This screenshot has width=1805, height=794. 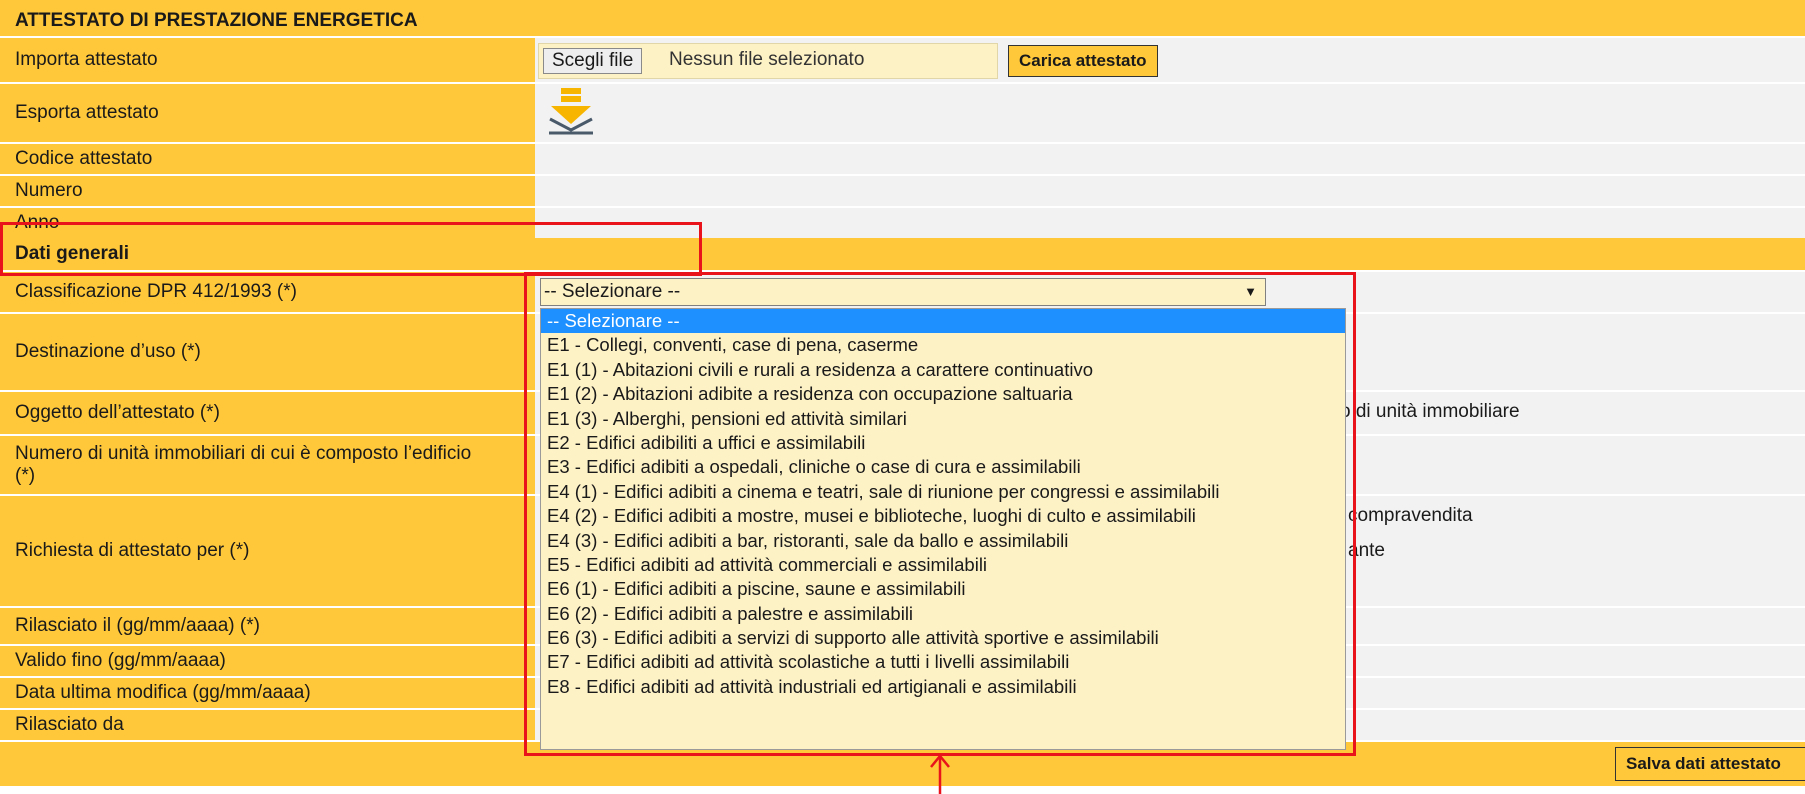 I want to click on file-input: Scegli file Nessun file selezionato, so click(x=768, y=61).